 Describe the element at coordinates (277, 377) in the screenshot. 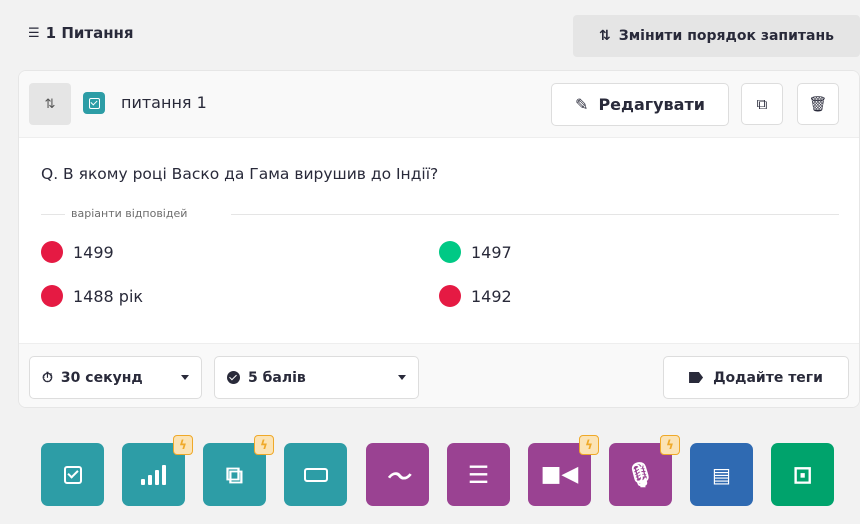

I see `points-value: 5 балів` at that location.